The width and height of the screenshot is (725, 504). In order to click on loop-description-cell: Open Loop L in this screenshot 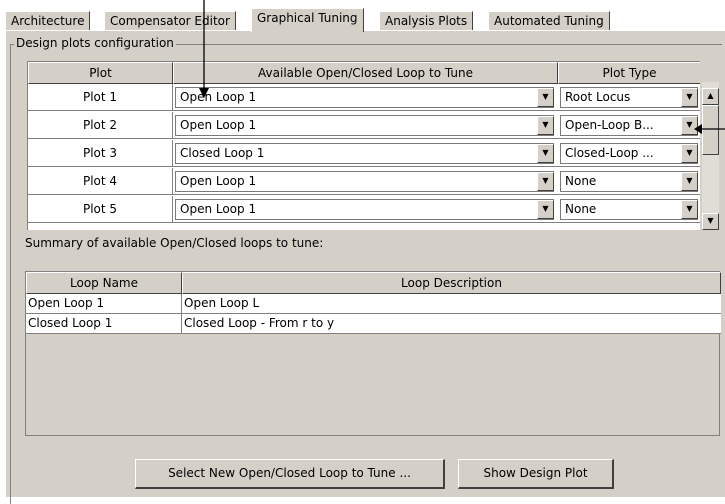, I will do `click(222, 303)`.